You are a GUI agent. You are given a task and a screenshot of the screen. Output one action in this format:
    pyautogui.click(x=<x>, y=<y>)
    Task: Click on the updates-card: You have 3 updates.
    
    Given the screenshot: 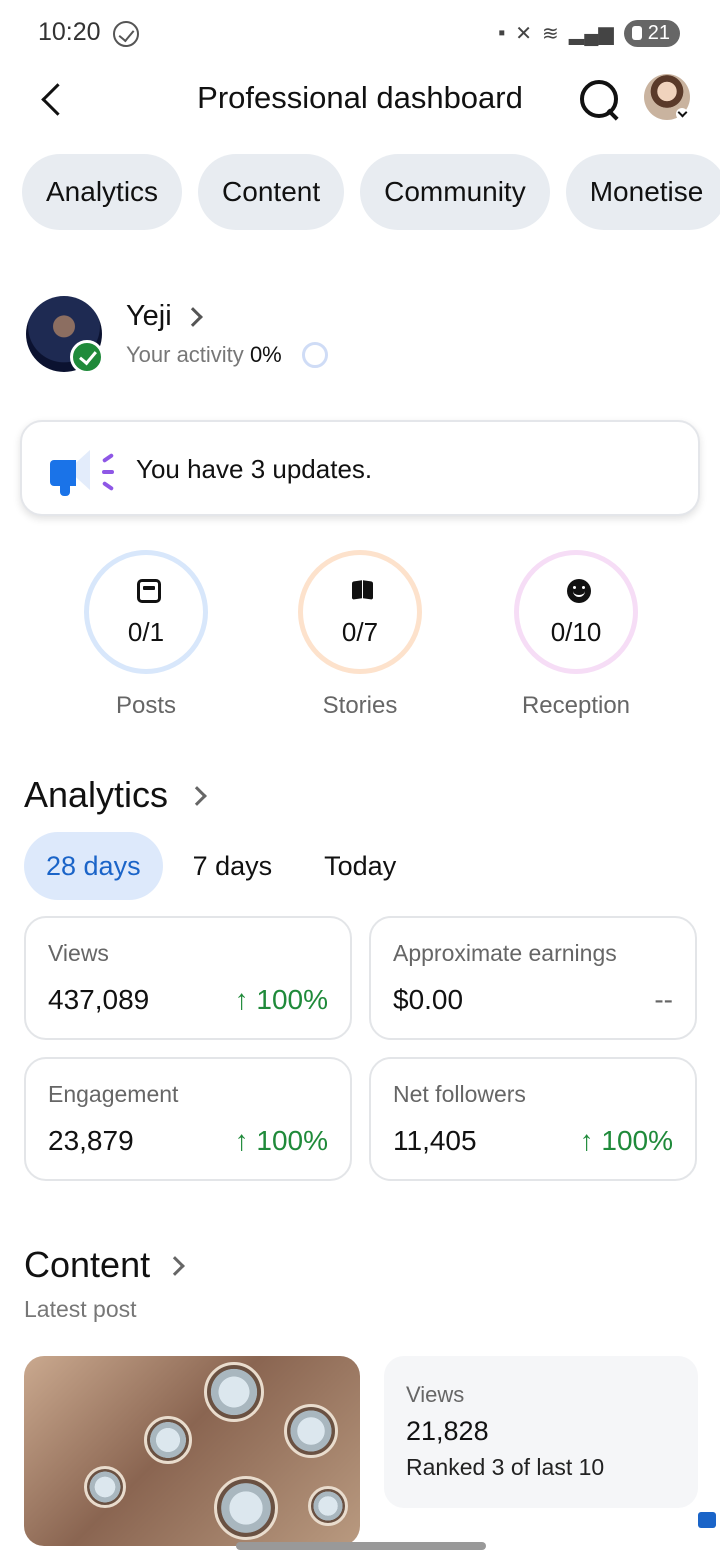 What is the action you would take?
    pyautogui.click(x=360, y=468)
    